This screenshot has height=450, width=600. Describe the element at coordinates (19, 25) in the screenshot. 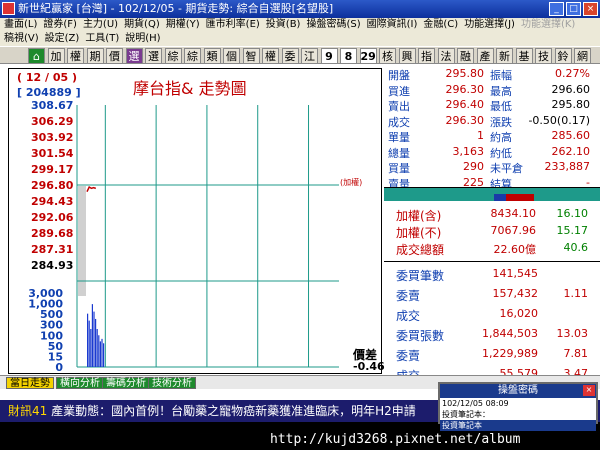

I see `menu-item: 畫面(L)` at that location.